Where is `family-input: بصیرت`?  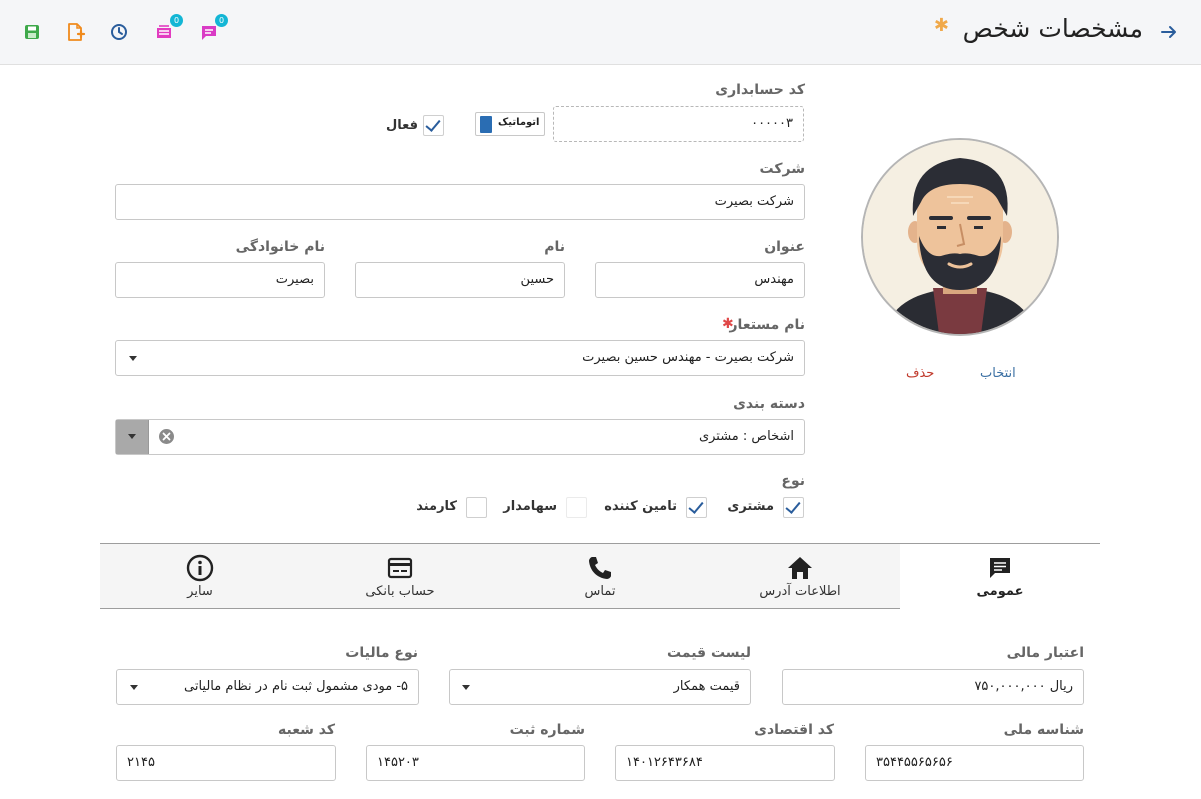 family-input: بصیرت is located at coordinates (220, 280).